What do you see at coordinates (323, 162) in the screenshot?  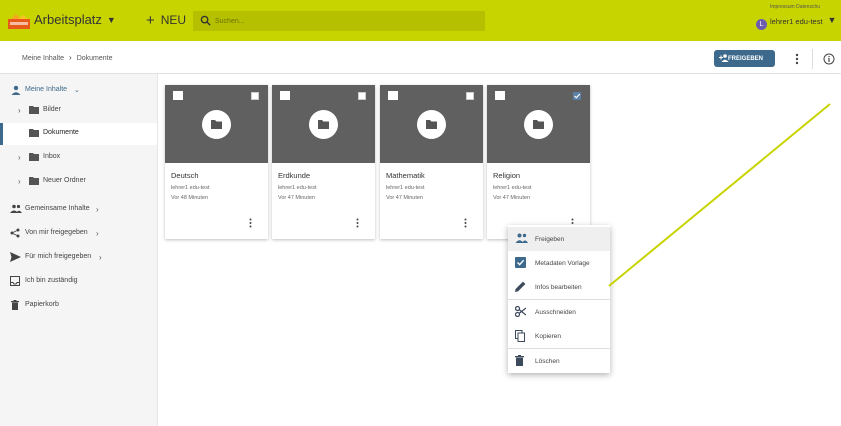 I see `folder-card-erdkunde: Erdkunde lehrer1 edu-test Vor 47 Minuten` at bounding box center [323, 162].